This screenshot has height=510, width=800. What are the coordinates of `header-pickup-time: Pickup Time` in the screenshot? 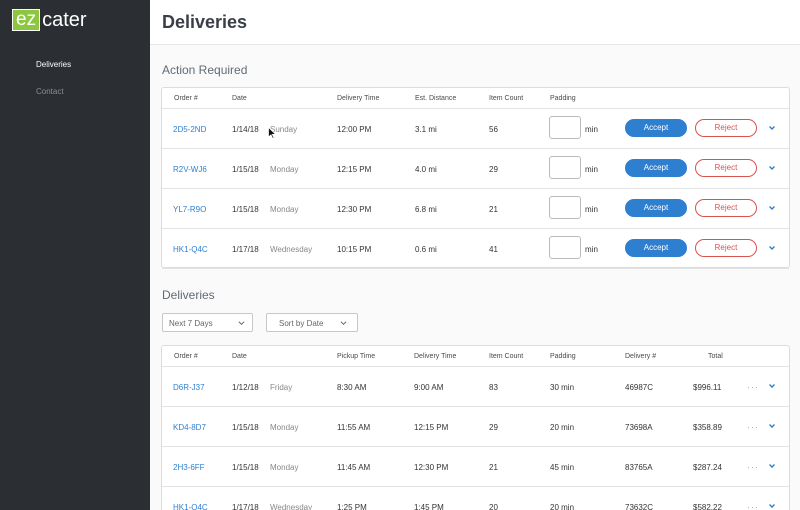 It's located at (356, 356).